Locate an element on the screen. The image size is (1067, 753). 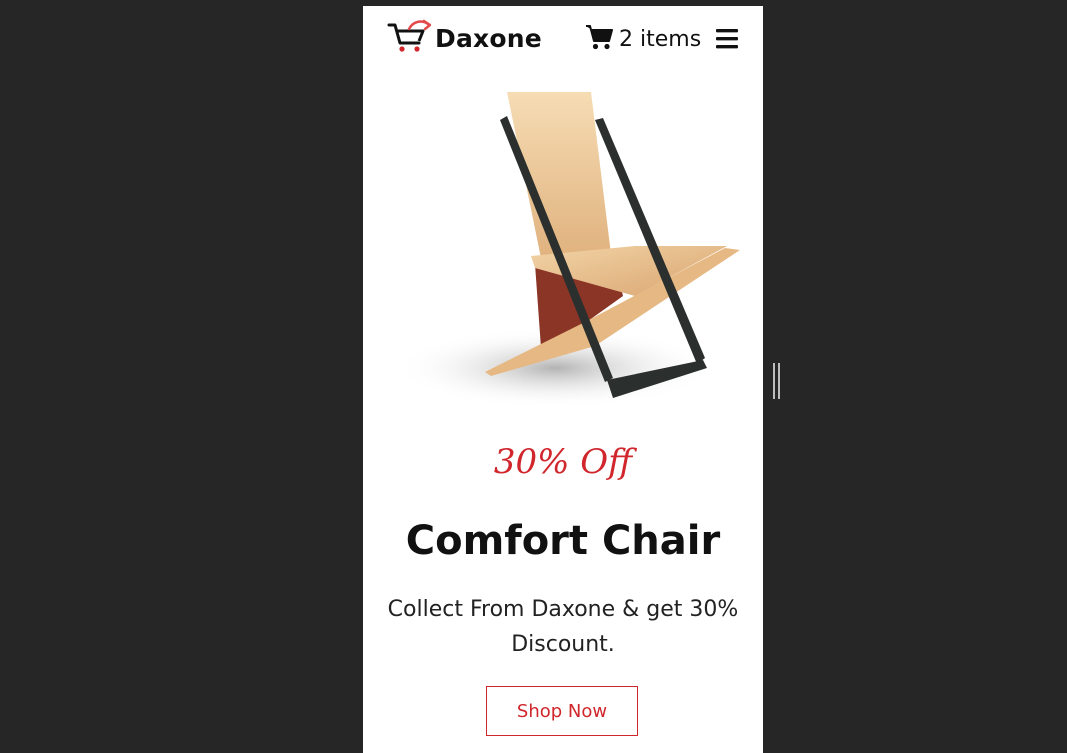
hamburger-menu-icon is located at coordinates (727, 39).